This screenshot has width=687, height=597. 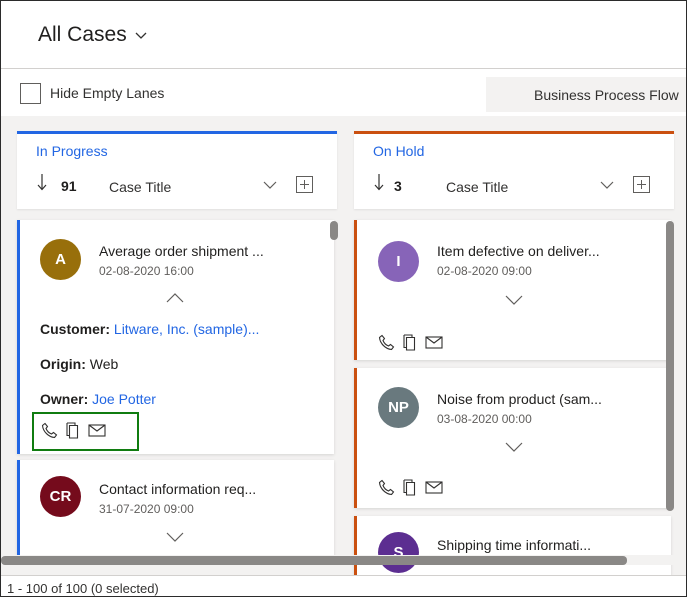 I want to click on lane-title: In Progress, so click(x=72, y=151).